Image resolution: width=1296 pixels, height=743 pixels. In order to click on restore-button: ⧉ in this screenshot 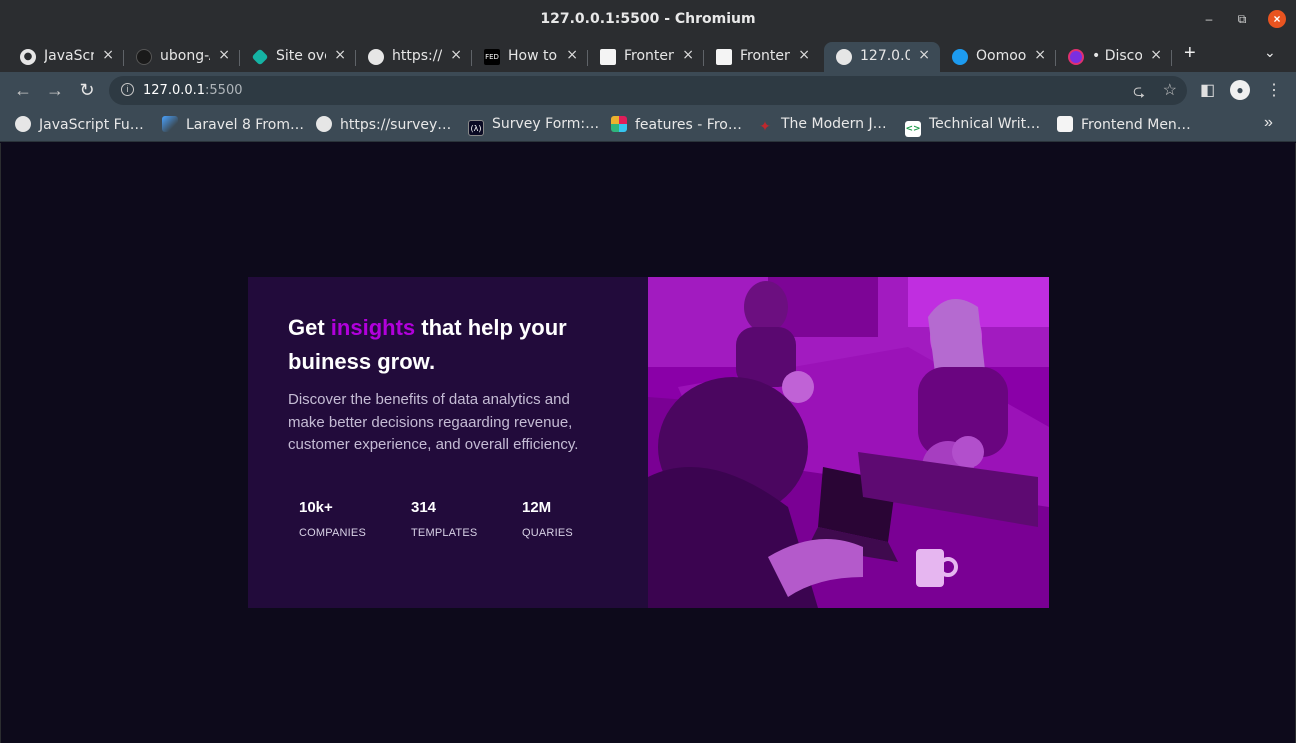, I will do `click(1242, 19)`.